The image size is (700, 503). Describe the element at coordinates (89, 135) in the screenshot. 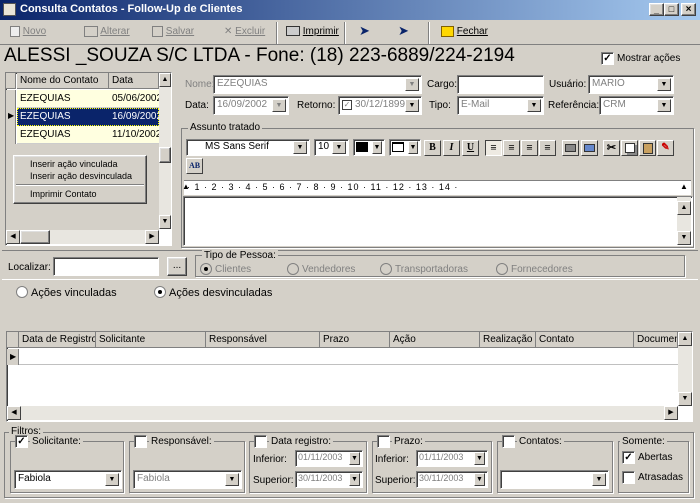

I see `contact-row: EZEQUIAS 11/10/2002` at that location.